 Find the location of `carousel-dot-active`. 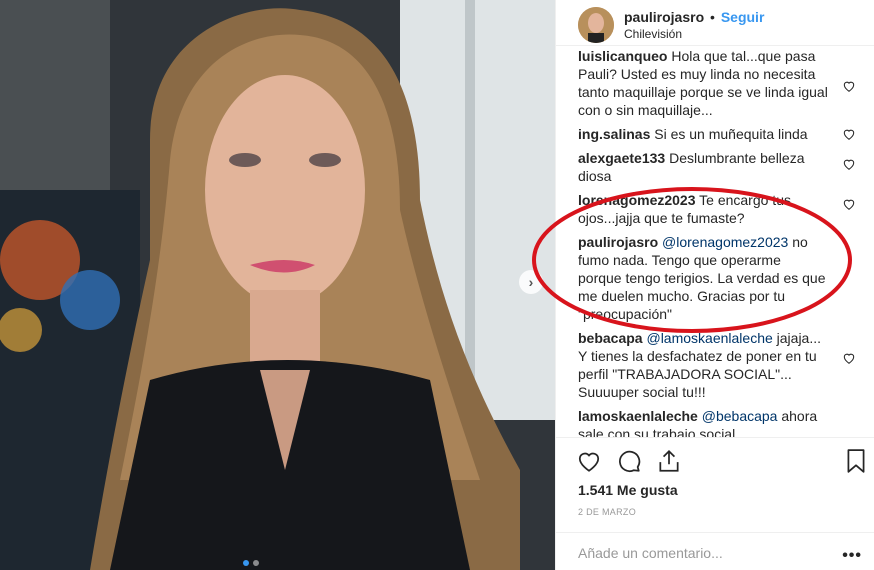

carousel-dot-active is located at coordinates (246, 563).